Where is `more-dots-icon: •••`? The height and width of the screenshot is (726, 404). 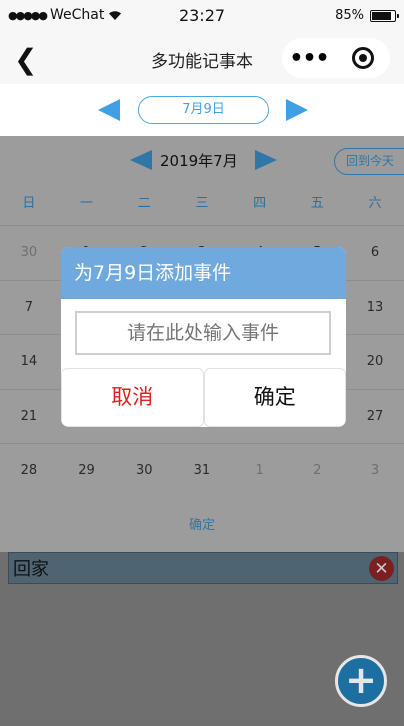 more-dots-icon: ••• is located at coordinates (309, 58).